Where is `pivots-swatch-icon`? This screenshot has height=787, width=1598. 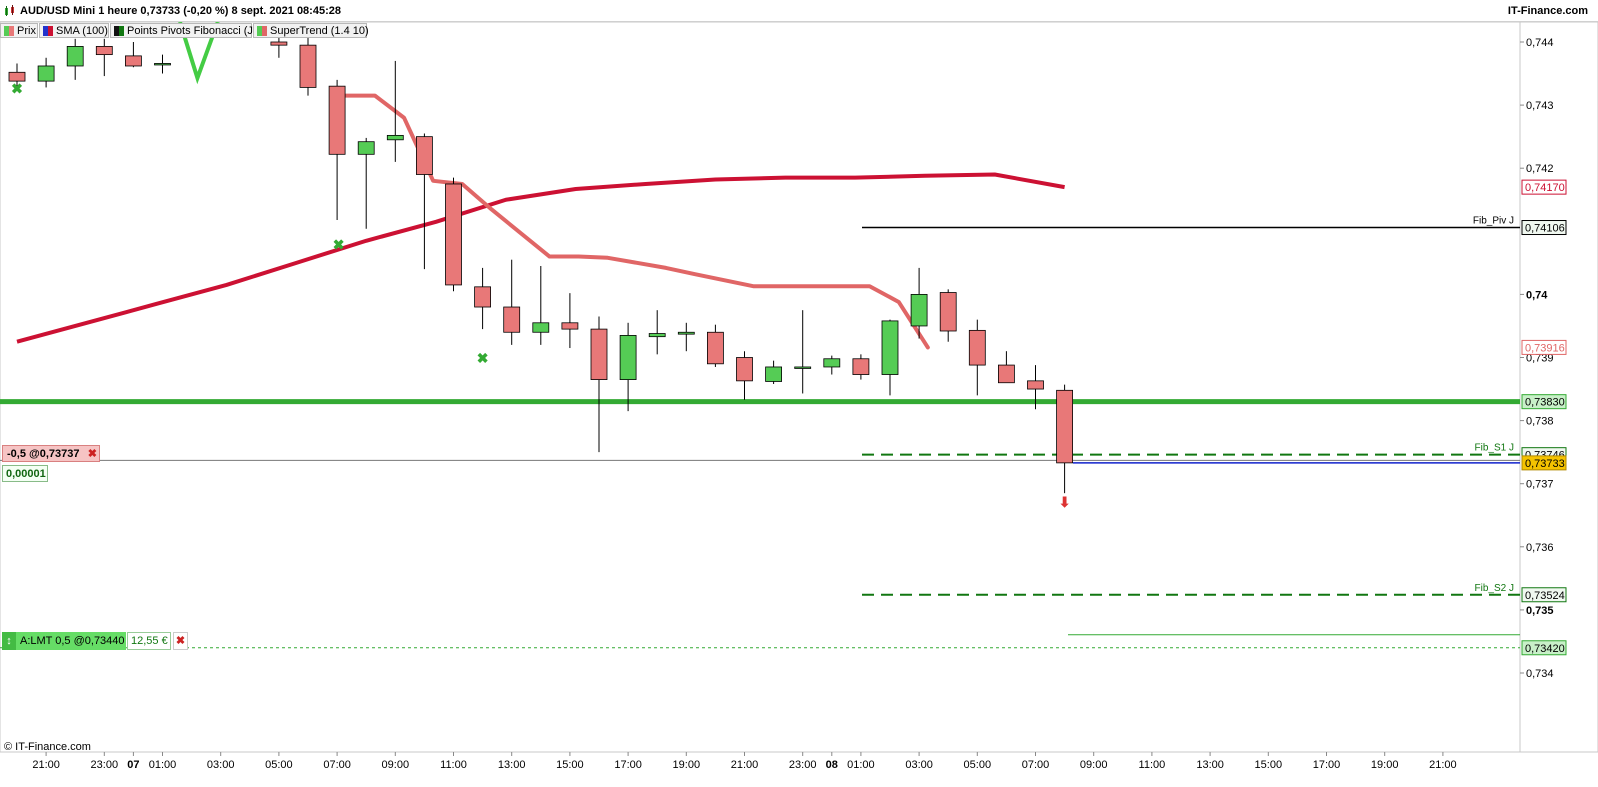 pivots-swatch-icon is located at coordinates (119, 31).